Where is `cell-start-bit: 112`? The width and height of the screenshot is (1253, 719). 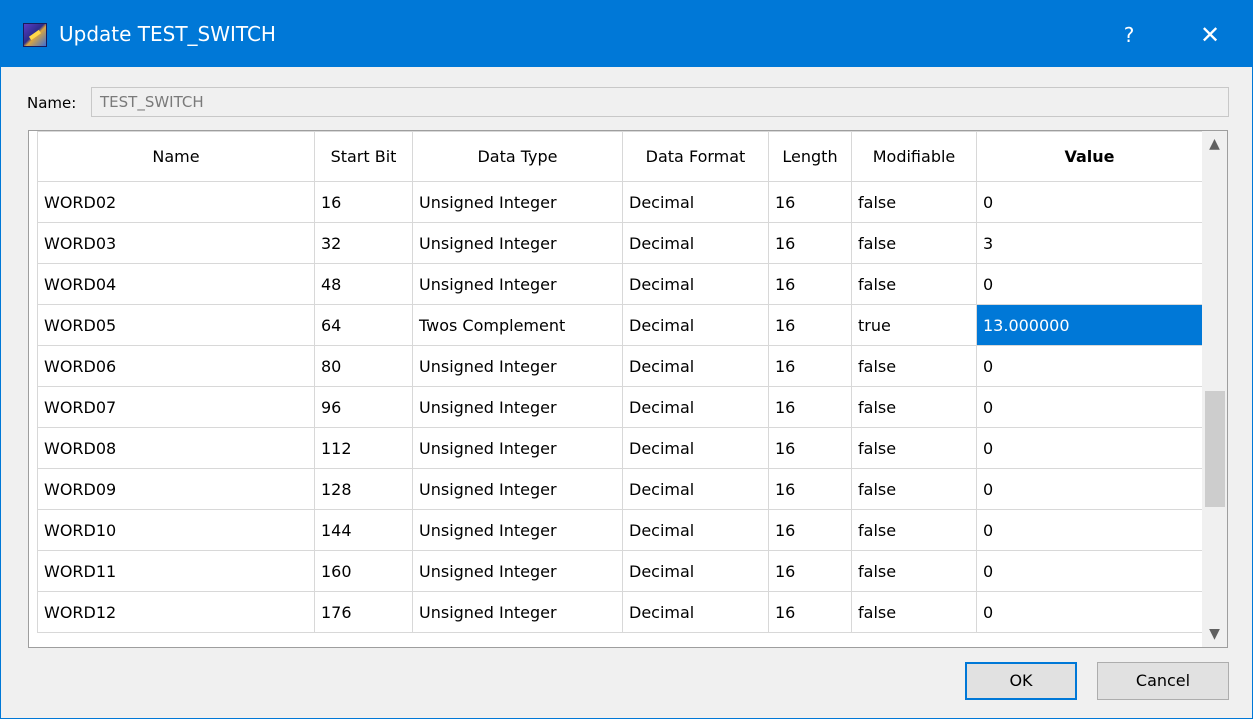 cell-start-bit: 112 is located at coordinates (363, 448).